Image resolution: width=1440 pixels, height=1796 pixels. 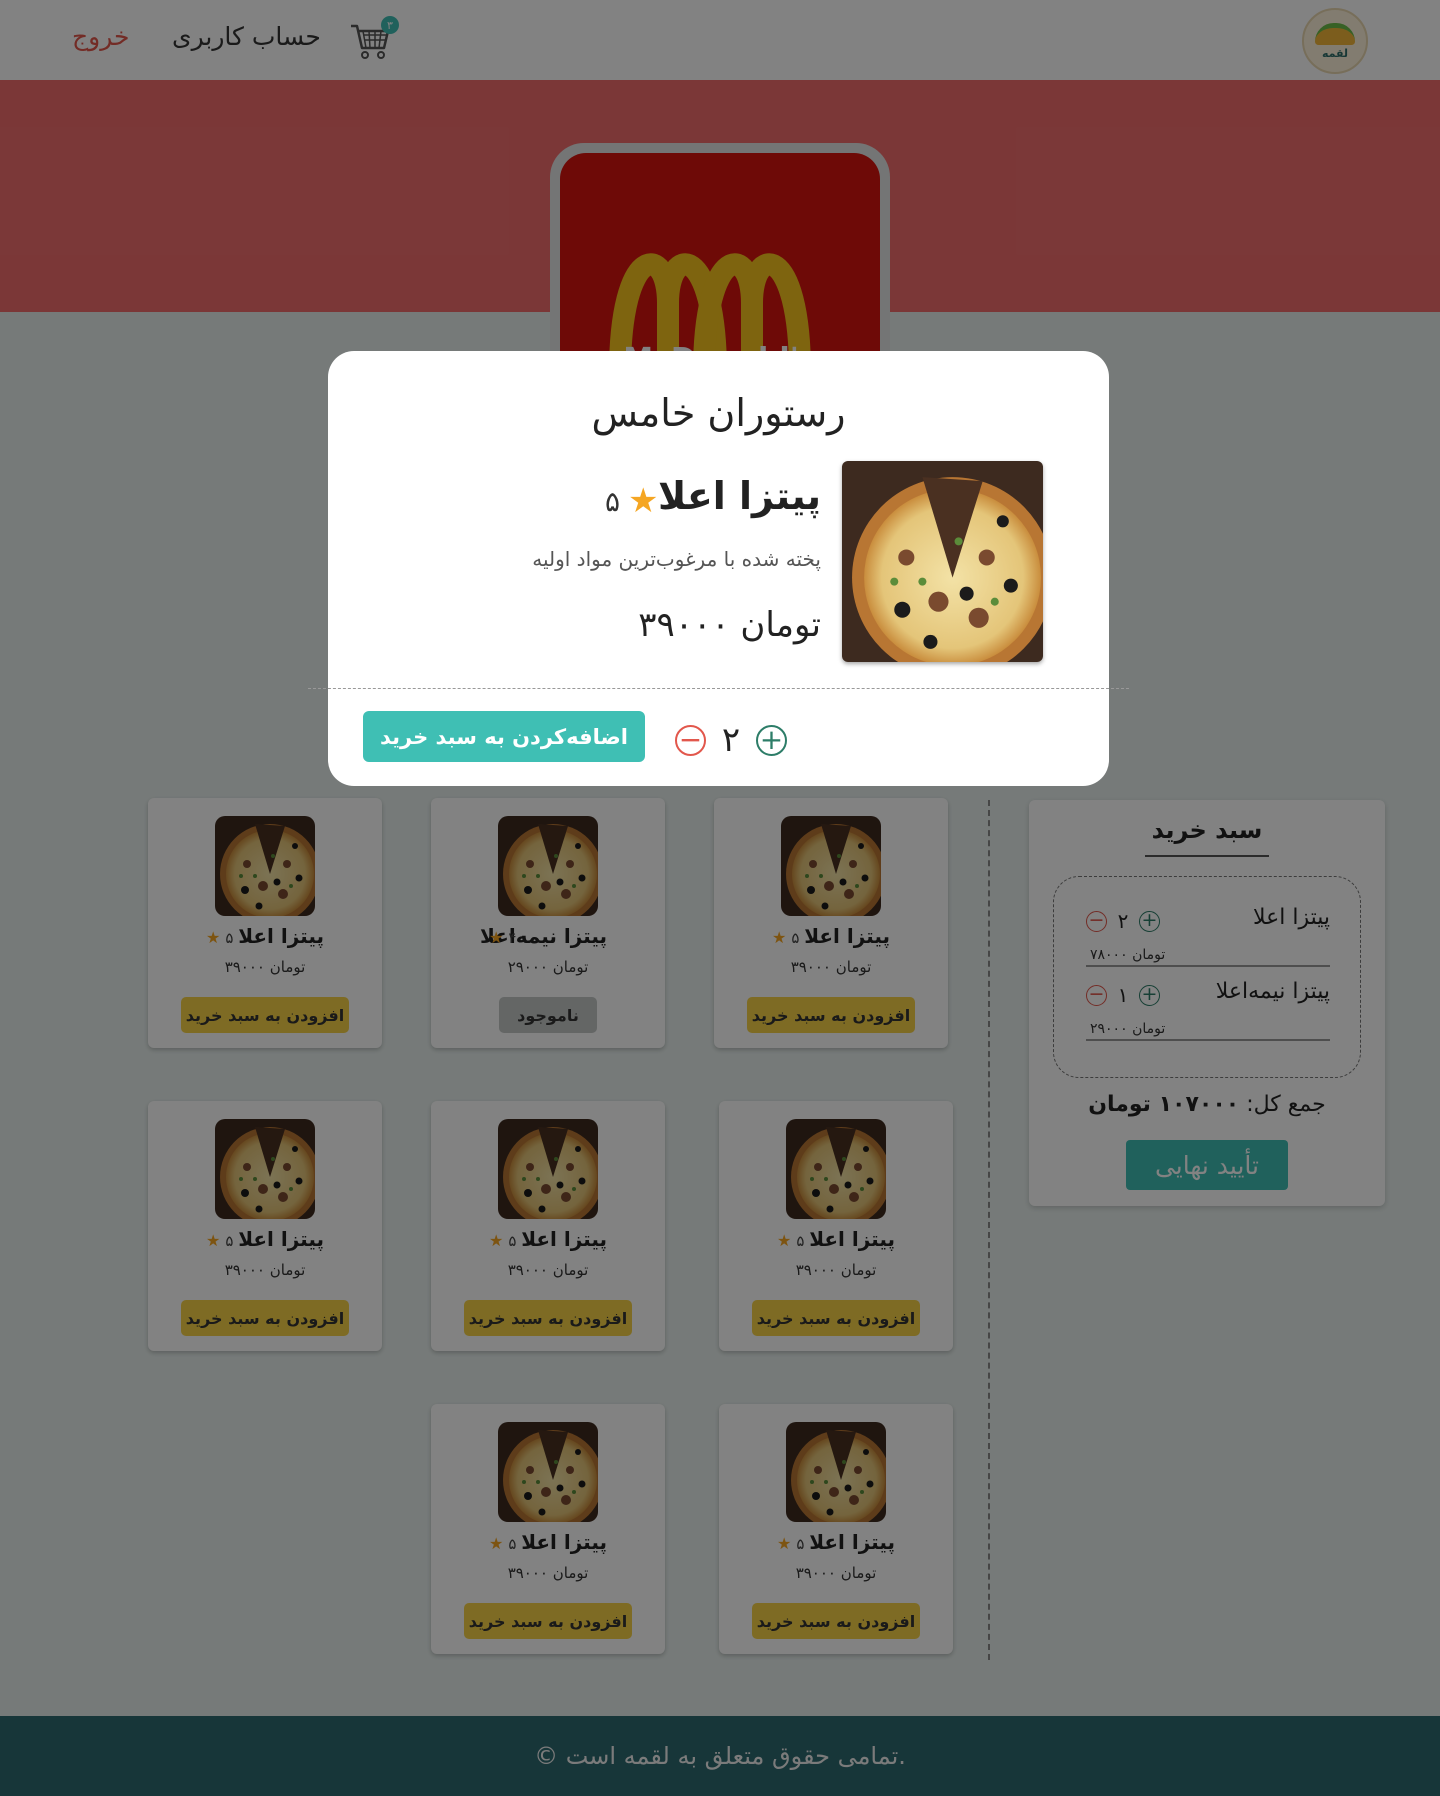 I want to click on modal-food-description: پخته شده با مرغوب‌ترین مواد اولیه, so click(x=676, y=559).